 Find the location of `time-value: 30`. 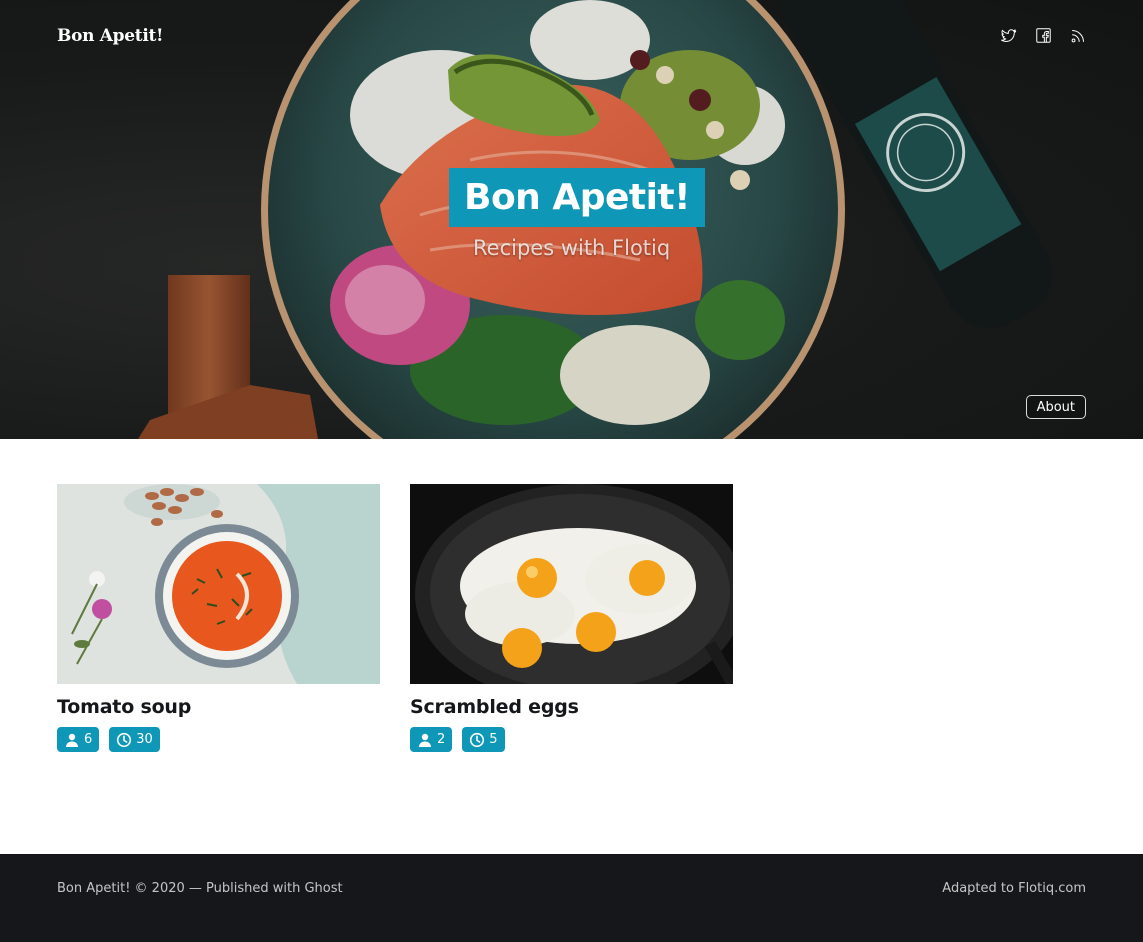

time-value: 30 is located at coordinates (144, 739).